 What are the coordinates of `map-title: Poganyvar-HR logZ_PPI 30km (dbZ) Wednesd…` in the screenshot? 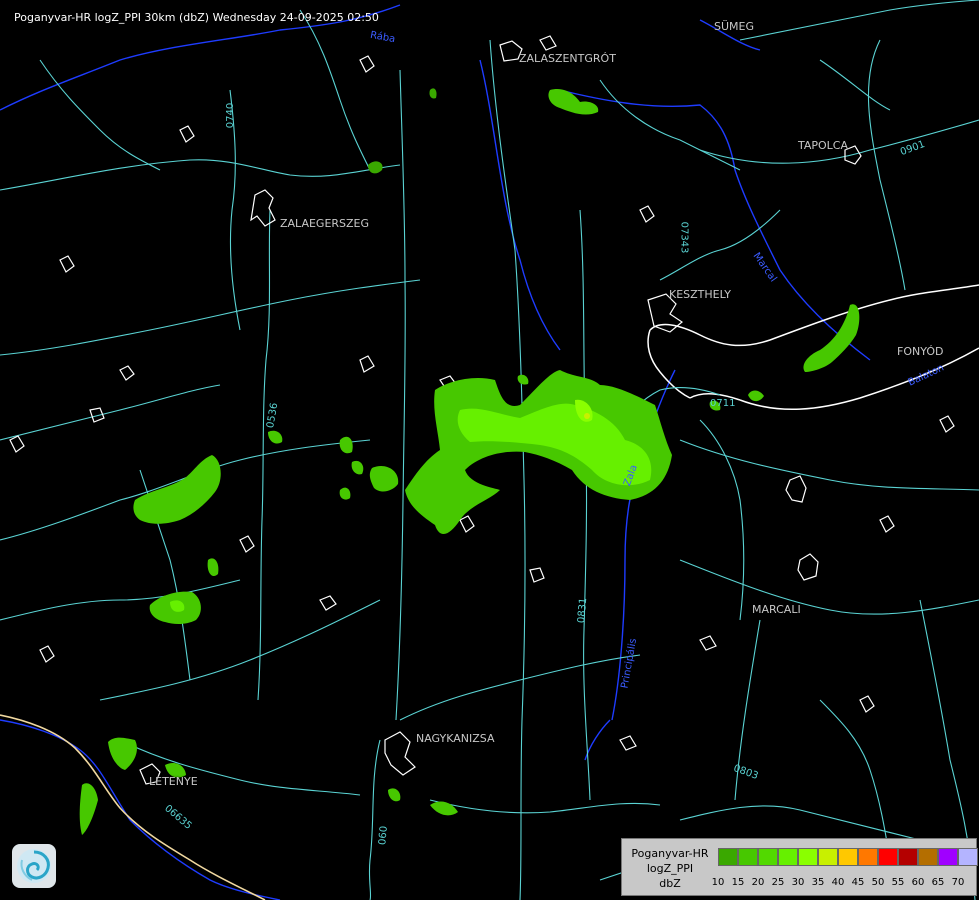 It's located at (196, 17).